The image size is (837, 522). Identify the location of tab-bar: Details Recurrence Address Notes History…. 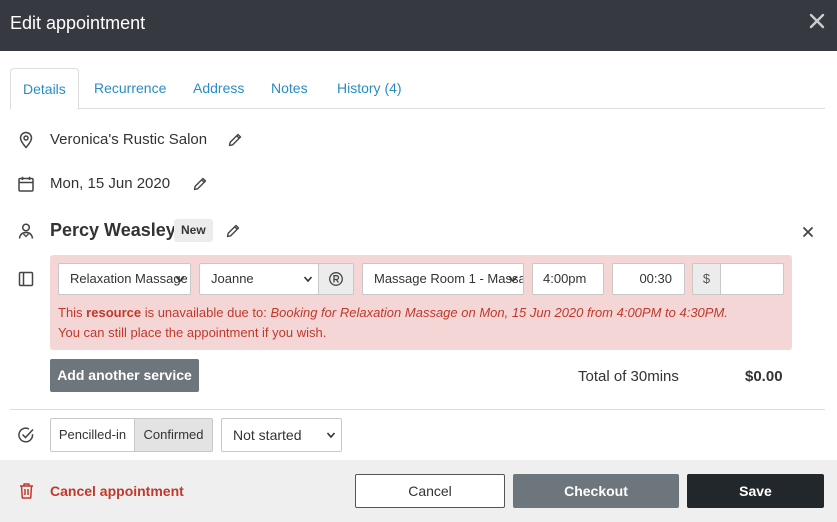
(417, 89).